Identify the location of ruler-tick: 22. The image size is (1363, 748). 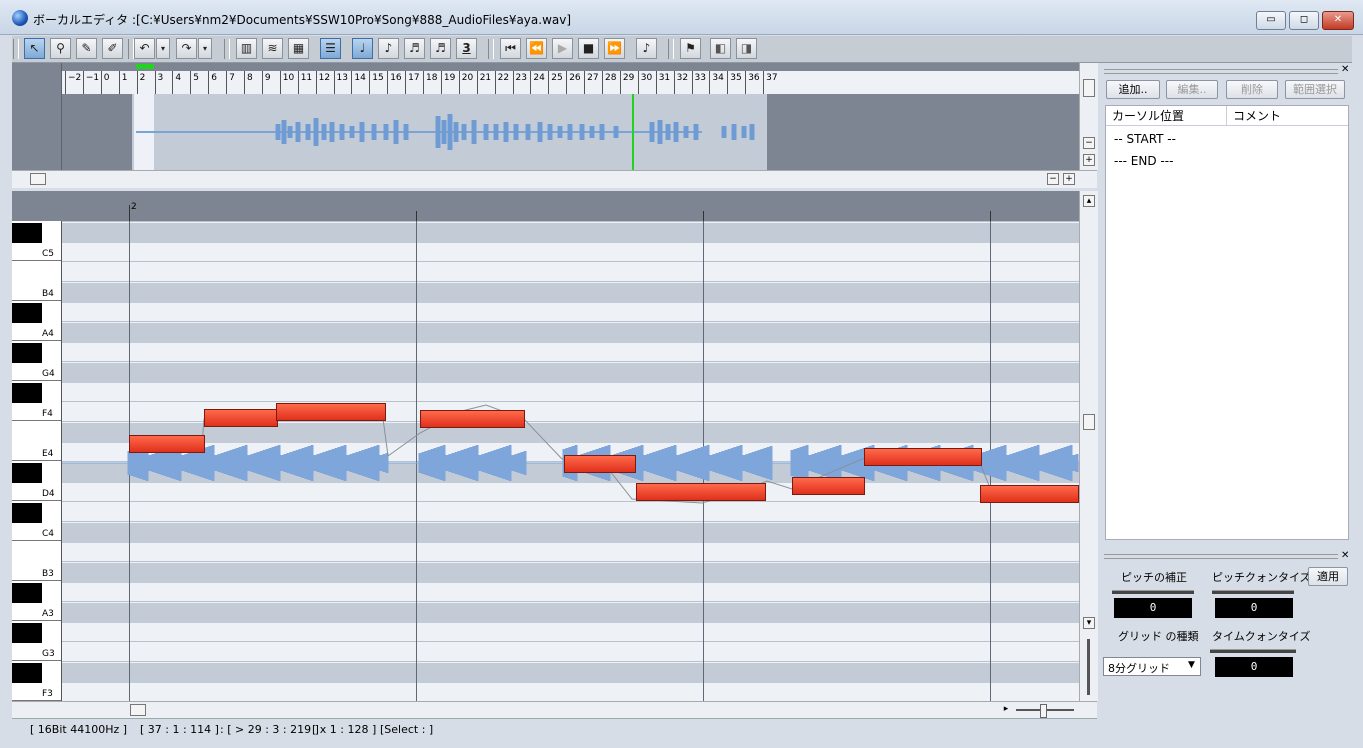
(501, 82).